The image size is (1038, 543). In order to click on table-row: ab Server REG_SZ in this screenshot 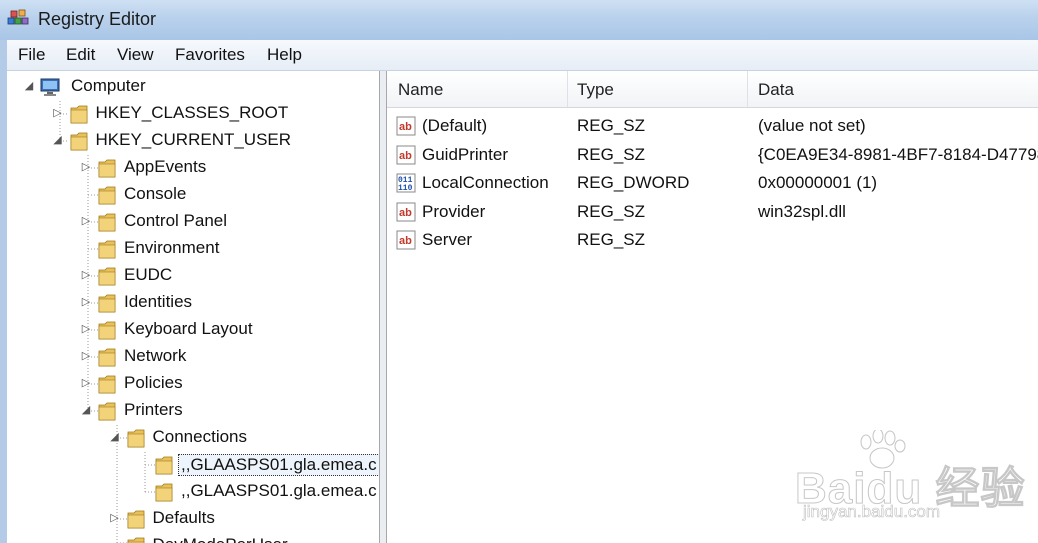, I will do `click(712, 240)`.